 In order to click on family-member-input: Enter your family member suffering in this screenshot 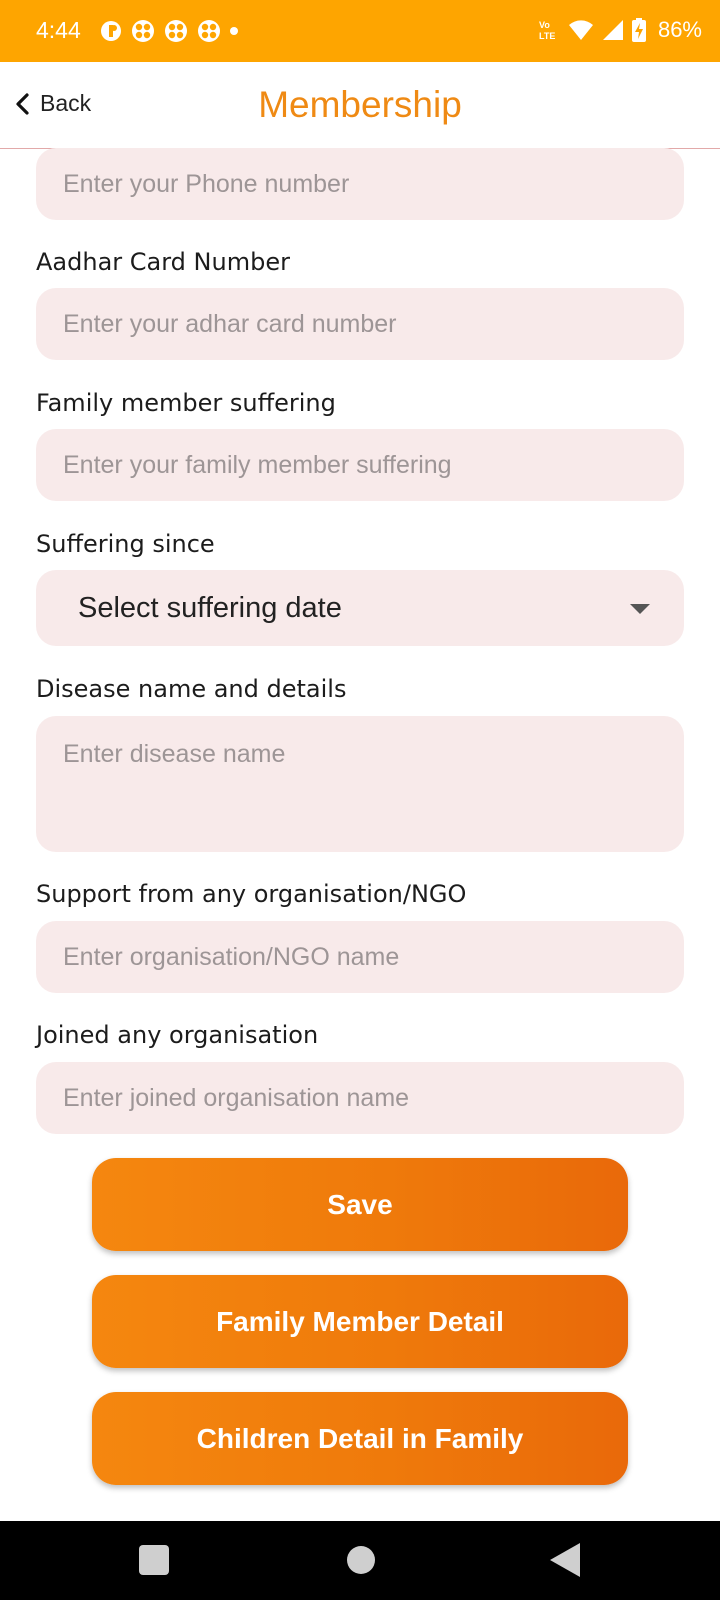, I will do `click(360, 465)`.